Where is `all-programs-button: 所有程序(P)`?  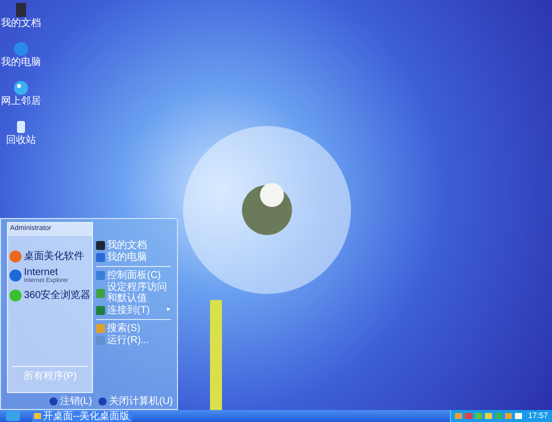
all-programs-button: 所有程序(P) is located at coordinates (50, 376).